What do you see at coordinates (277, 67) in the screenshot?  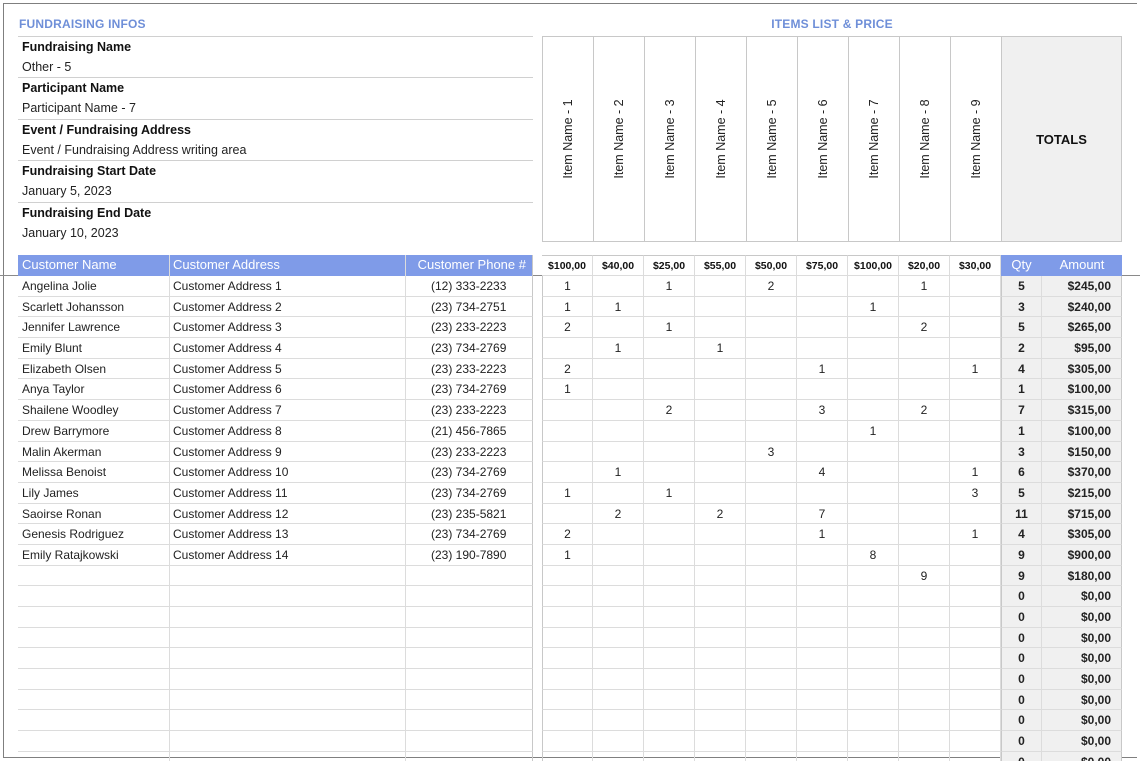 I see `info-value: Other - 5` at bounding box center [277, 67].